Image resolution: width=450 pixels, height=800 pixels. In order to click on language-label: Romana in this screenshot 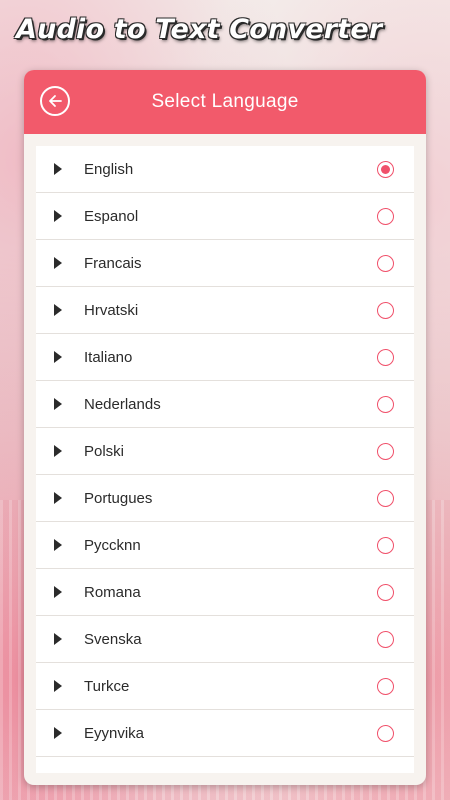, I will do `click(112, 592)`.